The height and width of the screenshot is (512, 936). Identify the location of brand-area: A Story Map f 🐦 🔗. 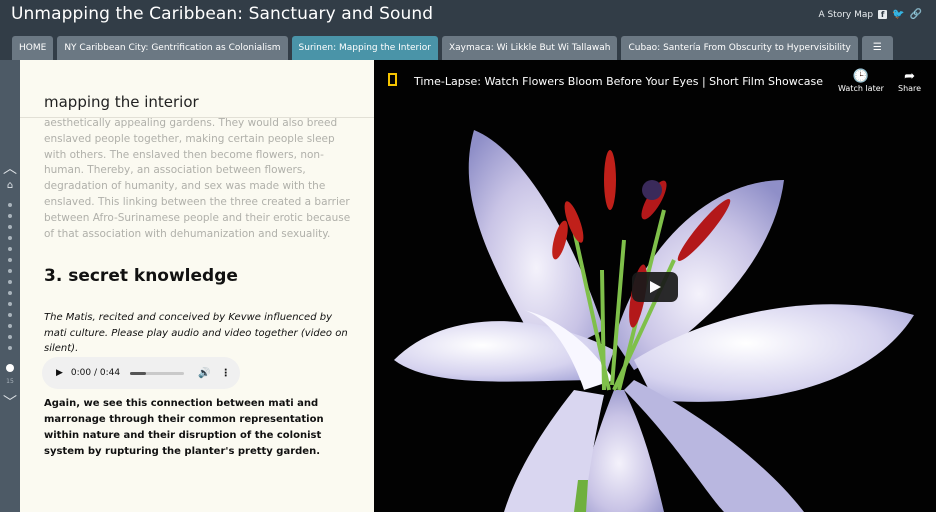
(870, 14).